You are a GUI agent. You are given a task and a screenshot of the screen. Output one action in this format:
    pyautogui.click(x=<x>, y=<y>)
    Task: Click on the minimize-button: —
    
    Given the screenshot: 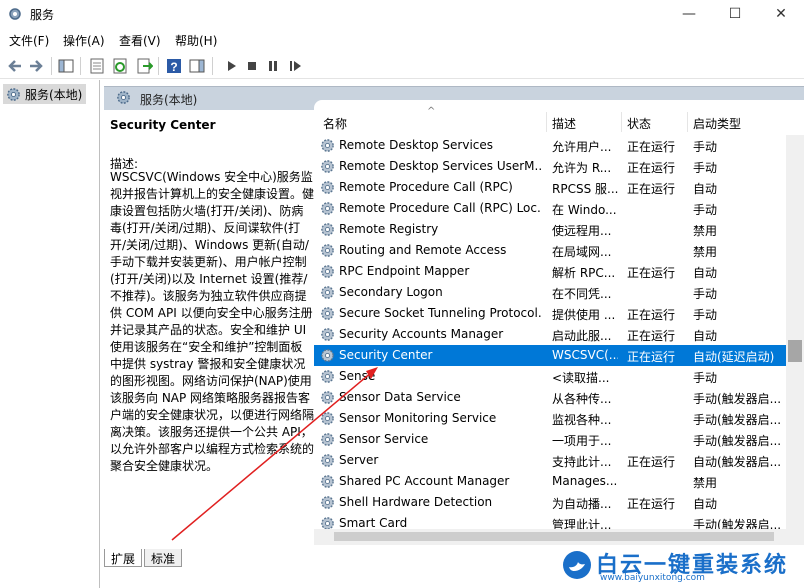 What is the action you would take?
    pyautogui.click(x=689, y=14)
    